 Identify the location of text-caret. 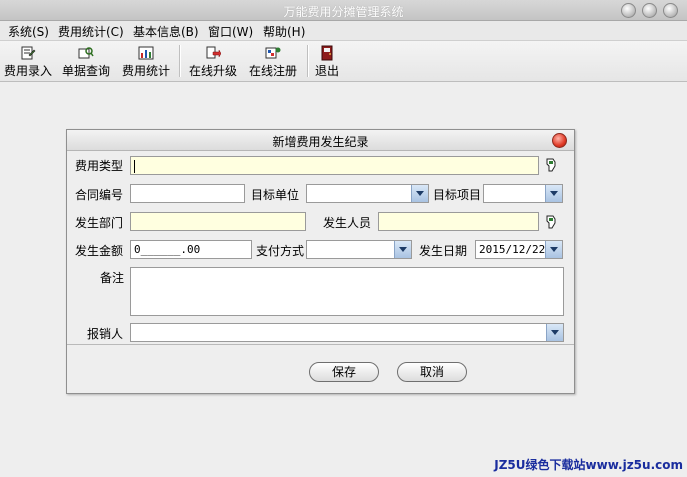
(134, 166).